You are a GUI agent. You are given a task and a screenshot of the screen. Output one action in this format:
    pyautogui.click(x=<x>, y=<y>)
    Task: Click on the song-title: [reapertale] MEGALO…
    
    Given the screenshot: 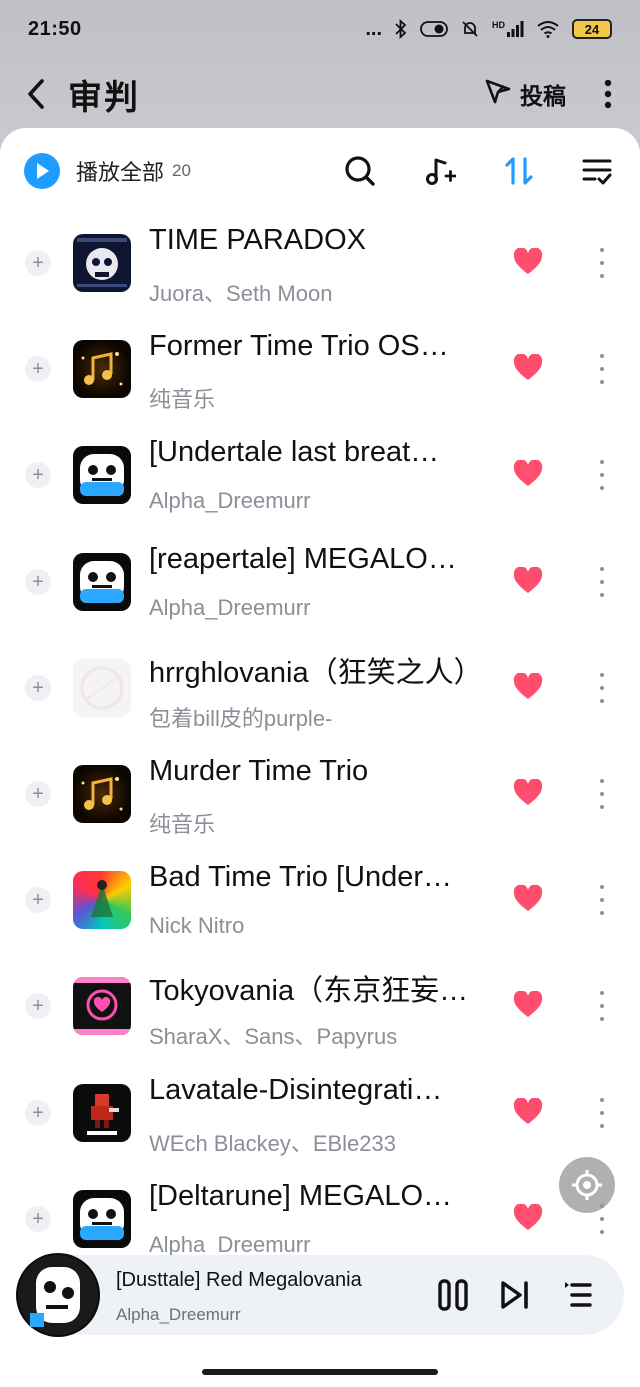 What is the action you would take?
    pyautogui.click(x=303, y=558)
    